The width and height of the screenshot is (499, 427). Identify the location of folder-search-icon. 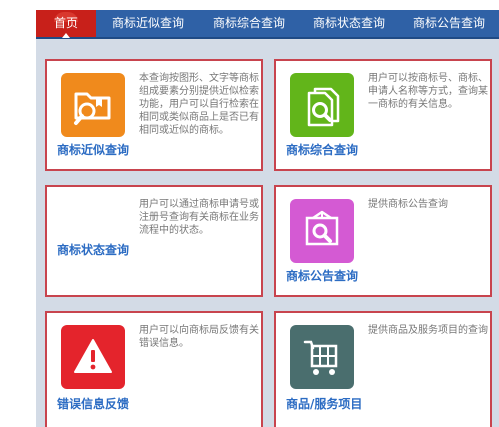
(93, 105).